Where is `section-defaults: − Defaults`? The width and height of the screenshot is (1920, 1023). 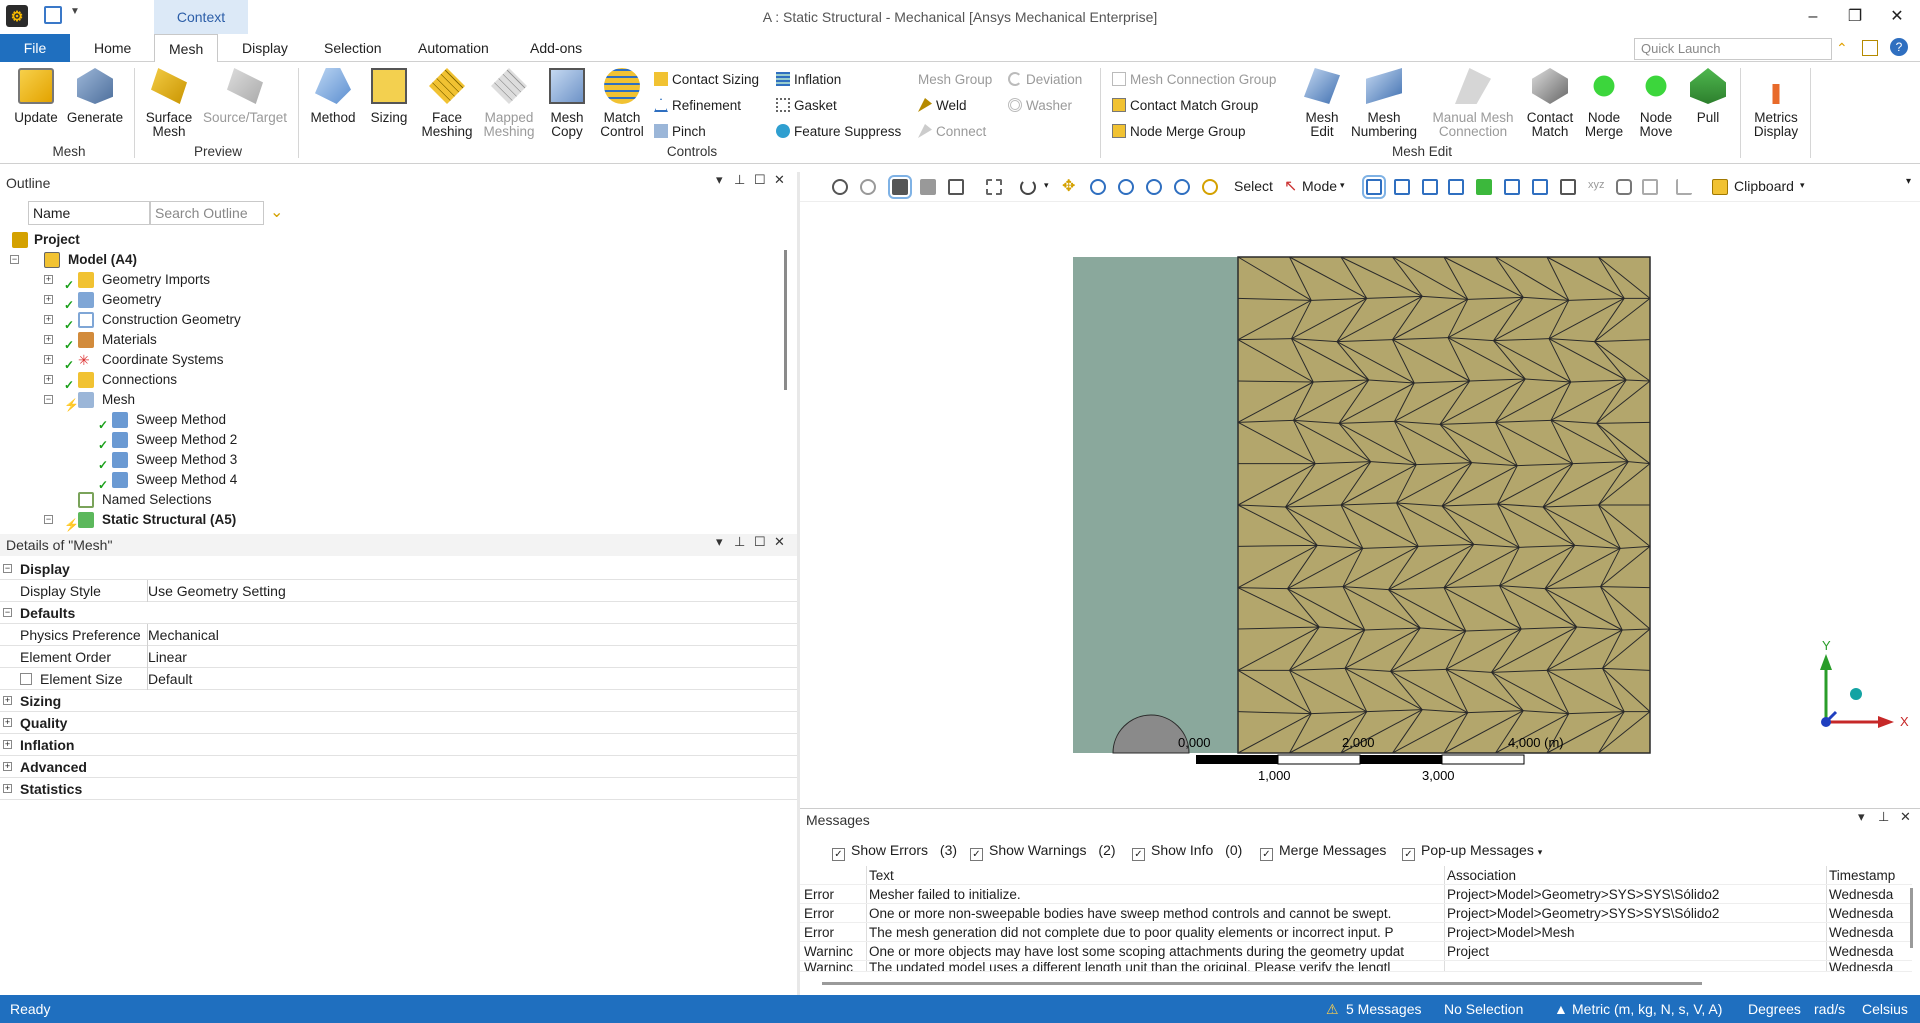
section-defaults: − Defaults is located at coordinates (398, 613).